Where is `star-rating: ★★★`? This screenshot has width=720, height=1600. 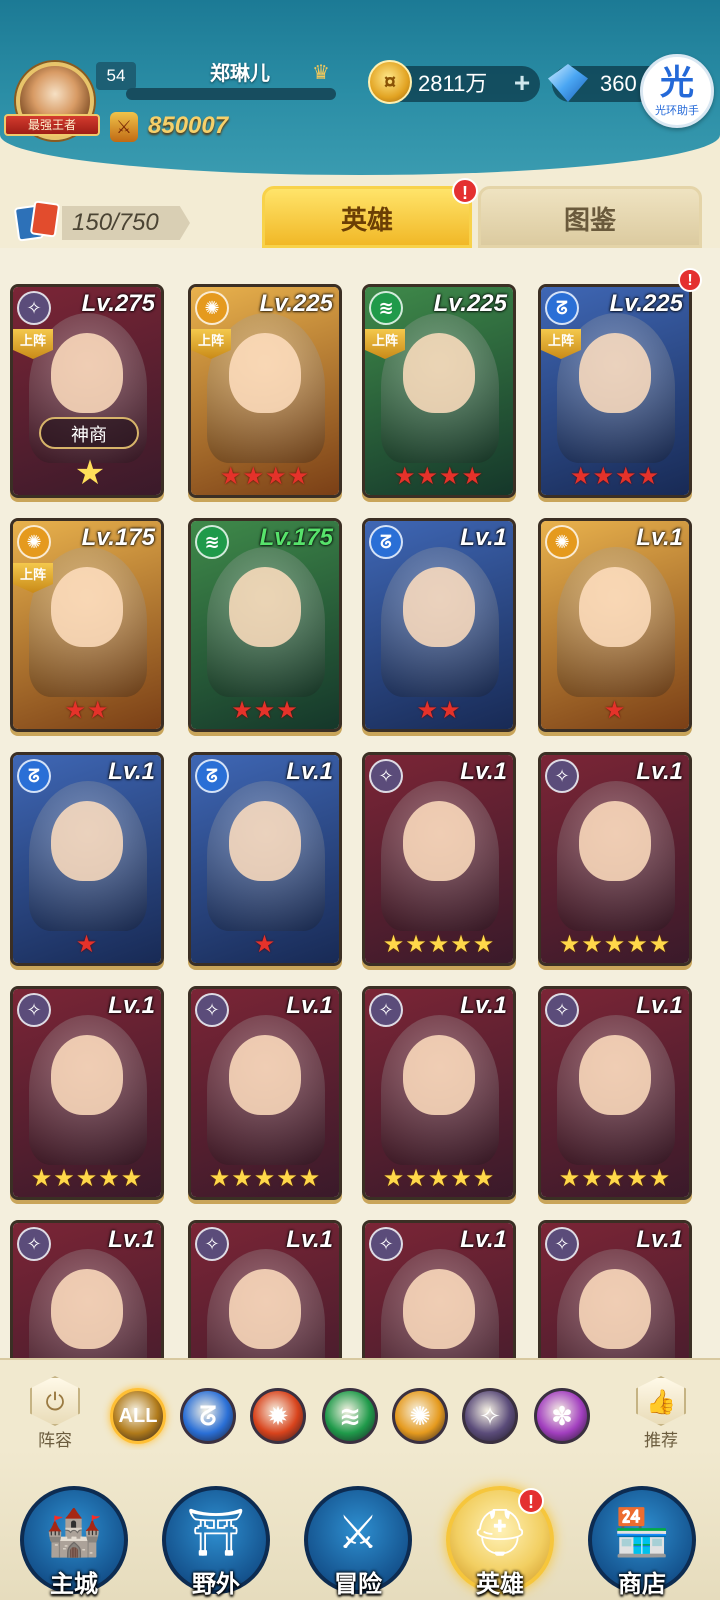 star-rating: ★★★ is located at coordinates (265, 710).